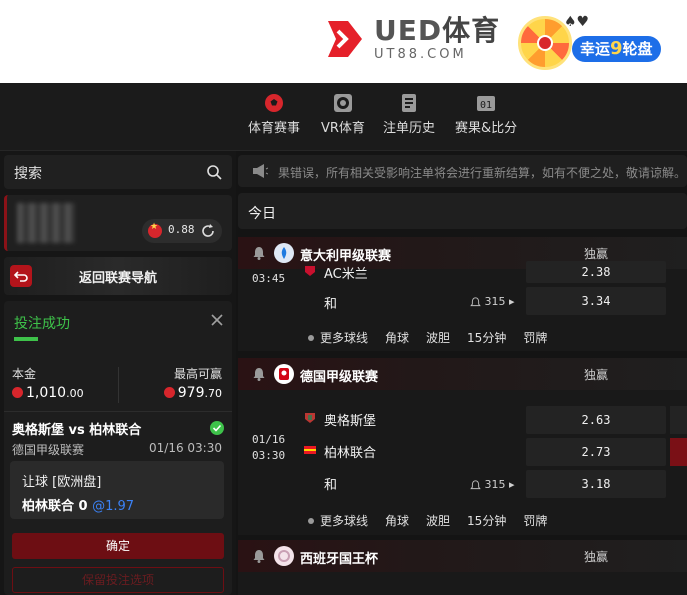  What do you see at coordinates (486, 114) in the screenshot?
I see `nav-results: 01 赛果&比分` at bounding box center [486, 114].